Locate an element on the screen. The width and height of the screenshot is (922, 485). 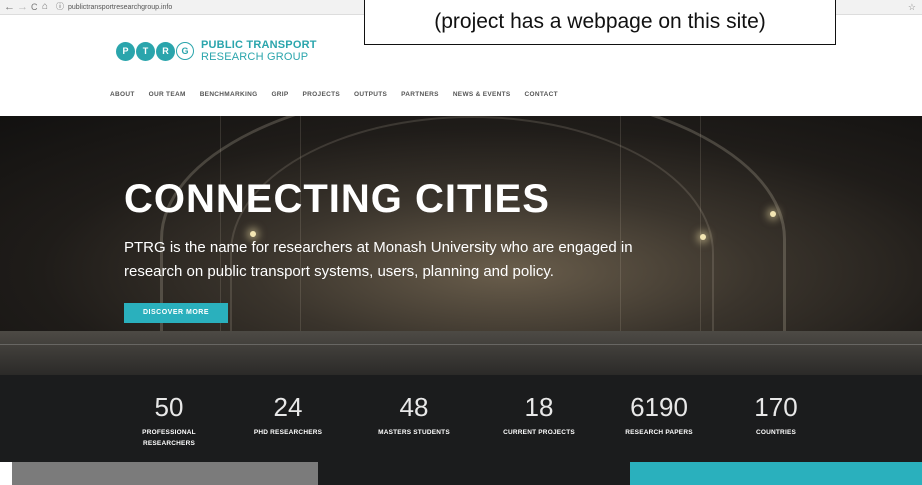
nav-item-about: ABOUT is located at coordinates (122, 94).